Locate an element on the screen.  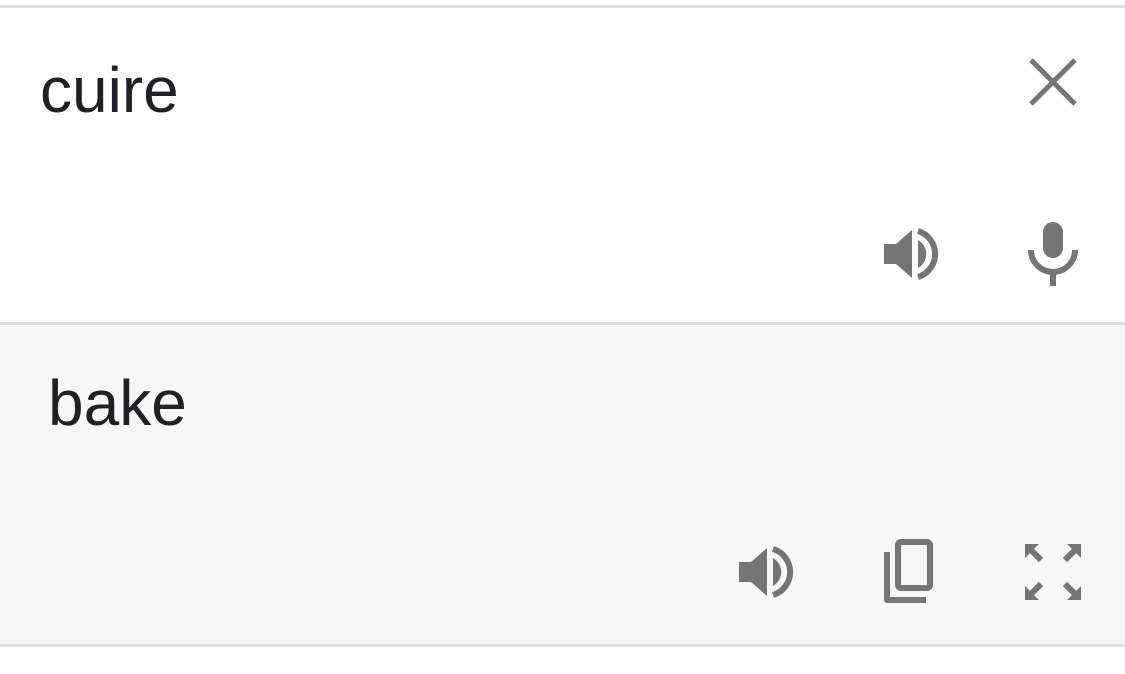
source-text: cuire is located at coordinates (109, 90).